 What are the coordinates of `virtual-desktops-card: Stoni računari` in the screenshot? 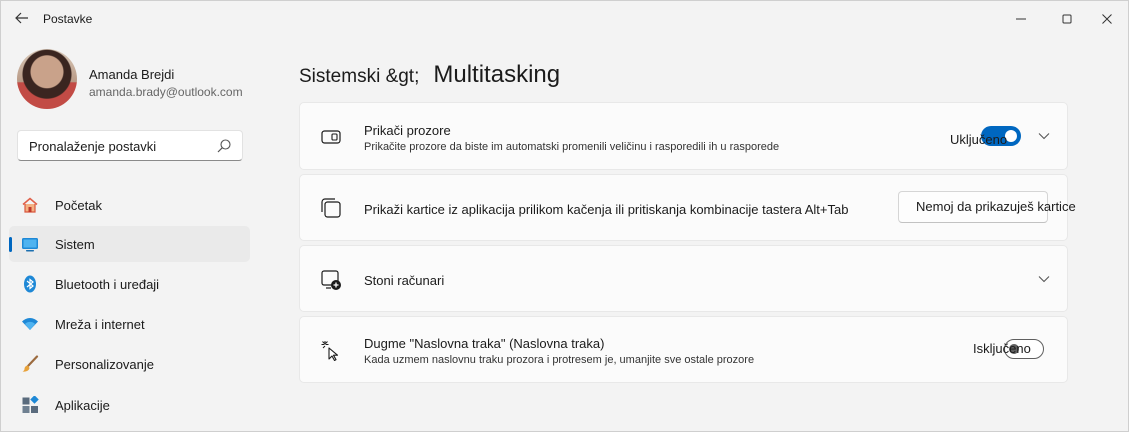 It's located at (683, 278).